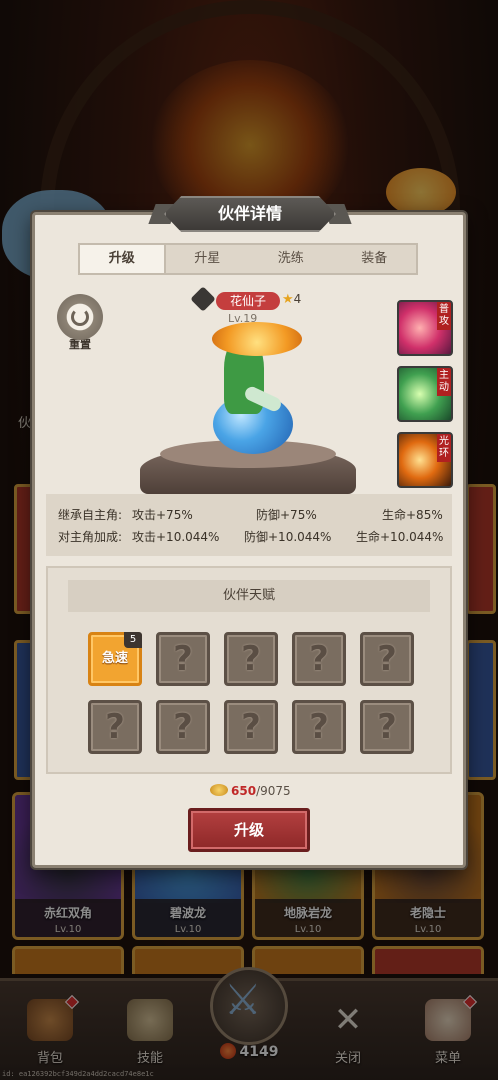  Describe the element at coordinates (176, 537) in the screenshot. I see `stat-attack: 攻击+10.044%` at that location.